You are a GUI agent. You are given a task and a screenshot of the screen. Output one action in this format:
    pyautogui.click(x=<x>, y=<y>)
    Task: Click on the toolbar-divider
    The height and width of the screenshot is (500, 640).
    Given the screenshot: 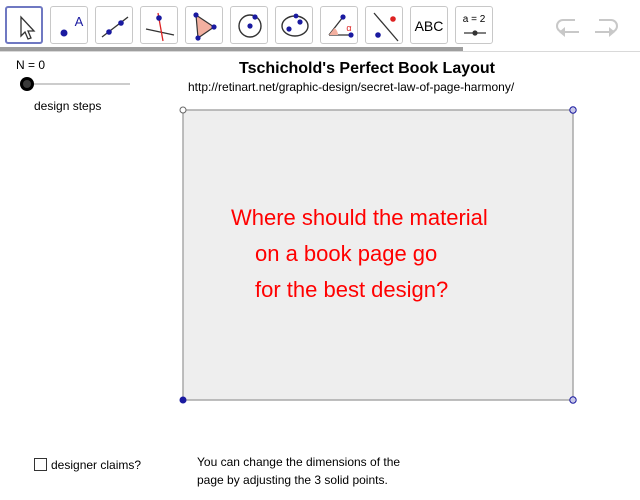 What is the action you would take?
    pyautogui.click(x=320, y=51)
    